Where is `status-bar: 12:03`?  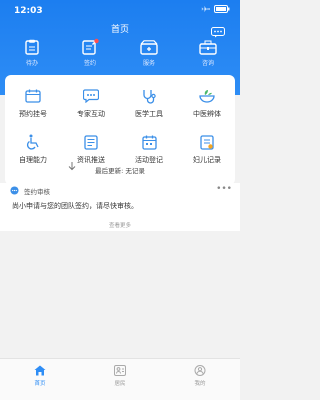
status-bar: 12:03 is located at coordinates (120, 10).